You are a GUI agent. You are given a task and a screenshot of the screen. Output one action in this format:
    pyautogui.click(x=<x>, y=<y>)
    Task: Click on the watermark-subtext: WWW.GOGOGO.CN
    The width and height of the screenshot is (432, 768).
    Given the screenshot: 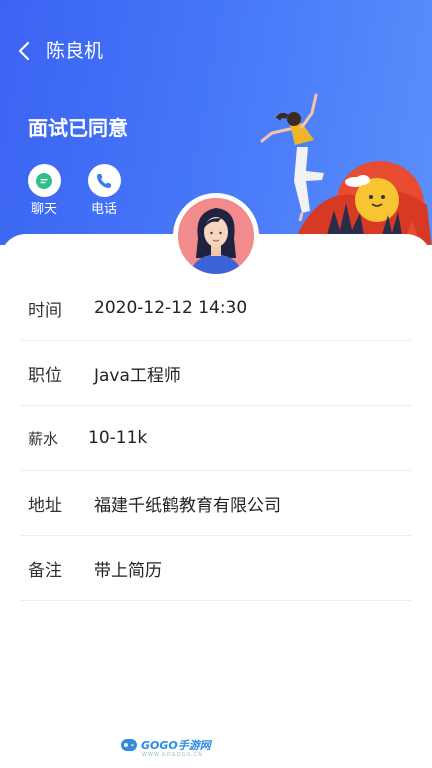 What is the action you would take?
    pyautogui.click(x=172, y=755)
    